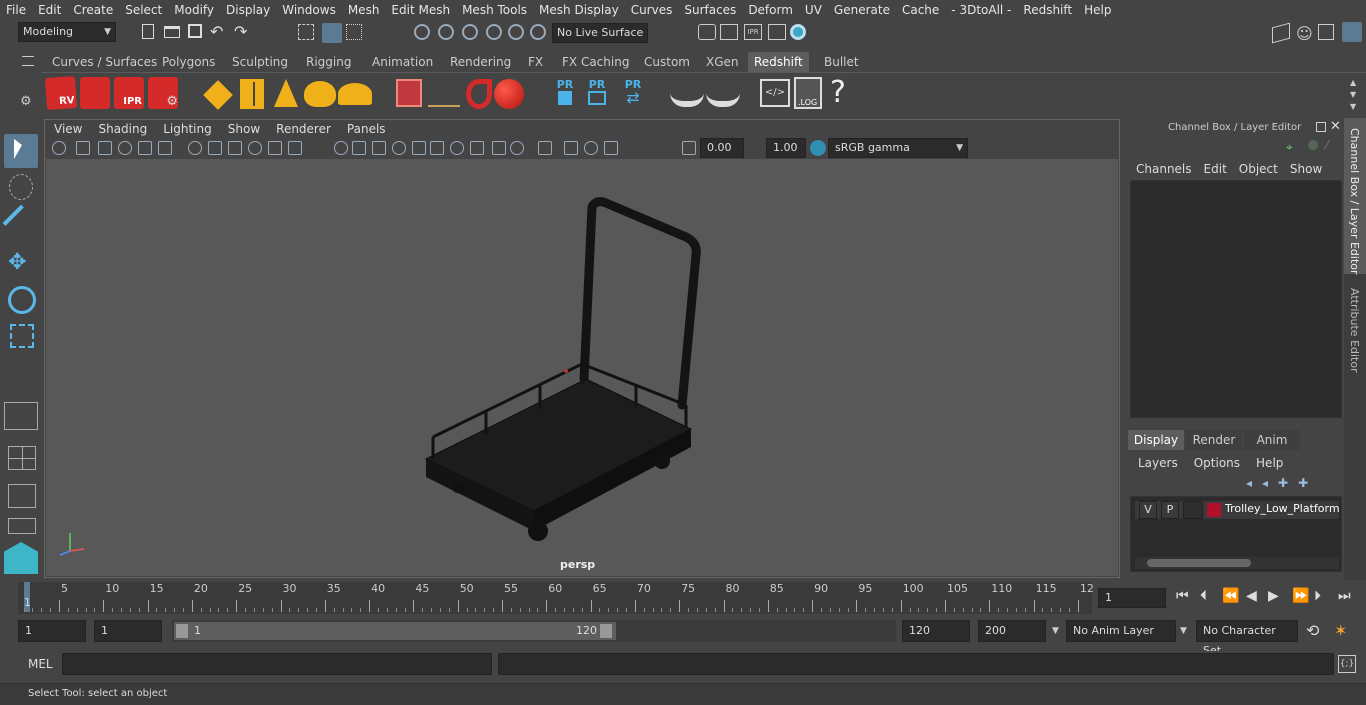 The height and width of the screenshot is (705, 1366). Describe the element at coordinates (303, 129) in the screenshot. I see `viewport-menu-renderer: Renderer` at that location.